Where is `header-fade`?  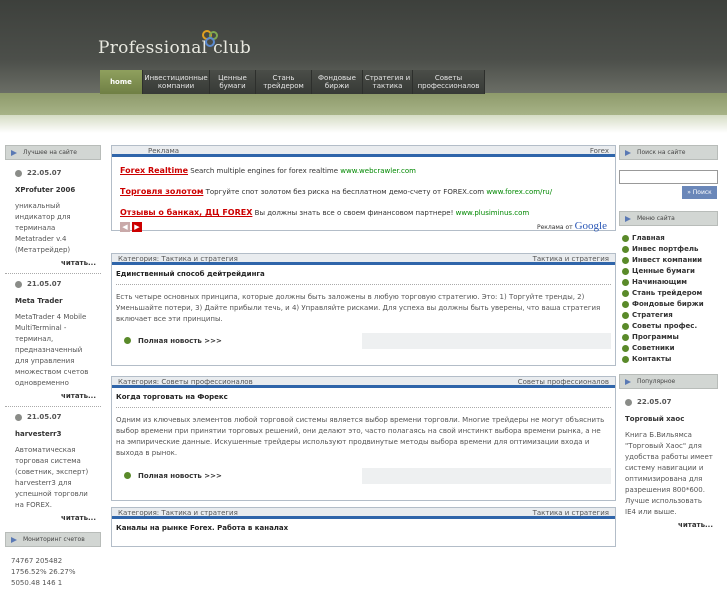 header-fade is located at coordinates (363, 124).